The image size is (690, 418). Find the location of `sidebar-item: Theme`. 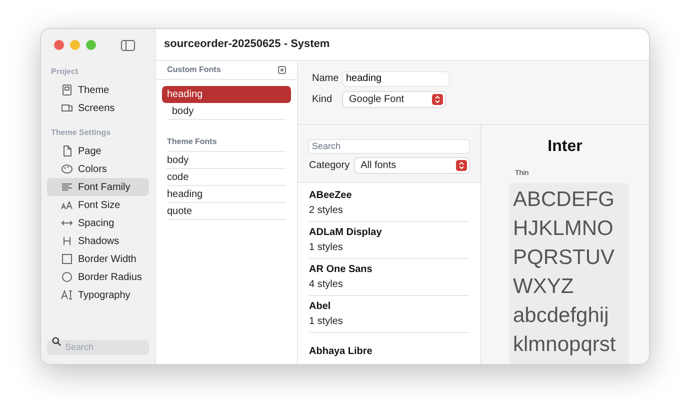

sidebar-item: Theme is located at coordinates (98, 90).